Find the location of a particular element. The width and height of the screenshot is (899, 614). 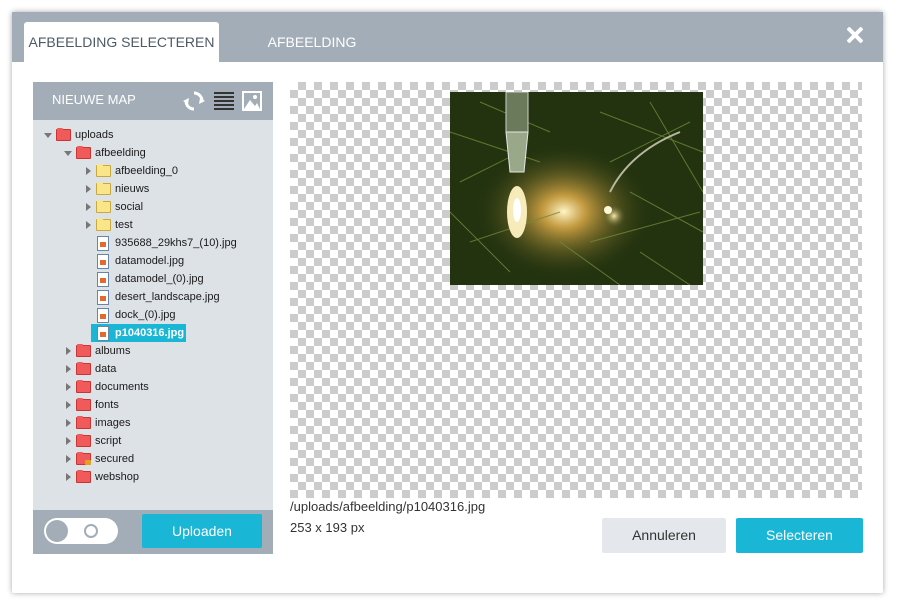

tree-item-data: data is located at coordinates (153, 369).